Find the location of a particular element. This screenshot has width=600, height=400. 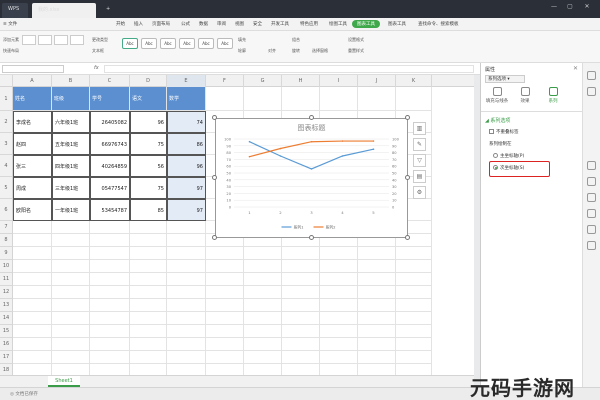

row-header: 3 is located at coordinates (6, 144).